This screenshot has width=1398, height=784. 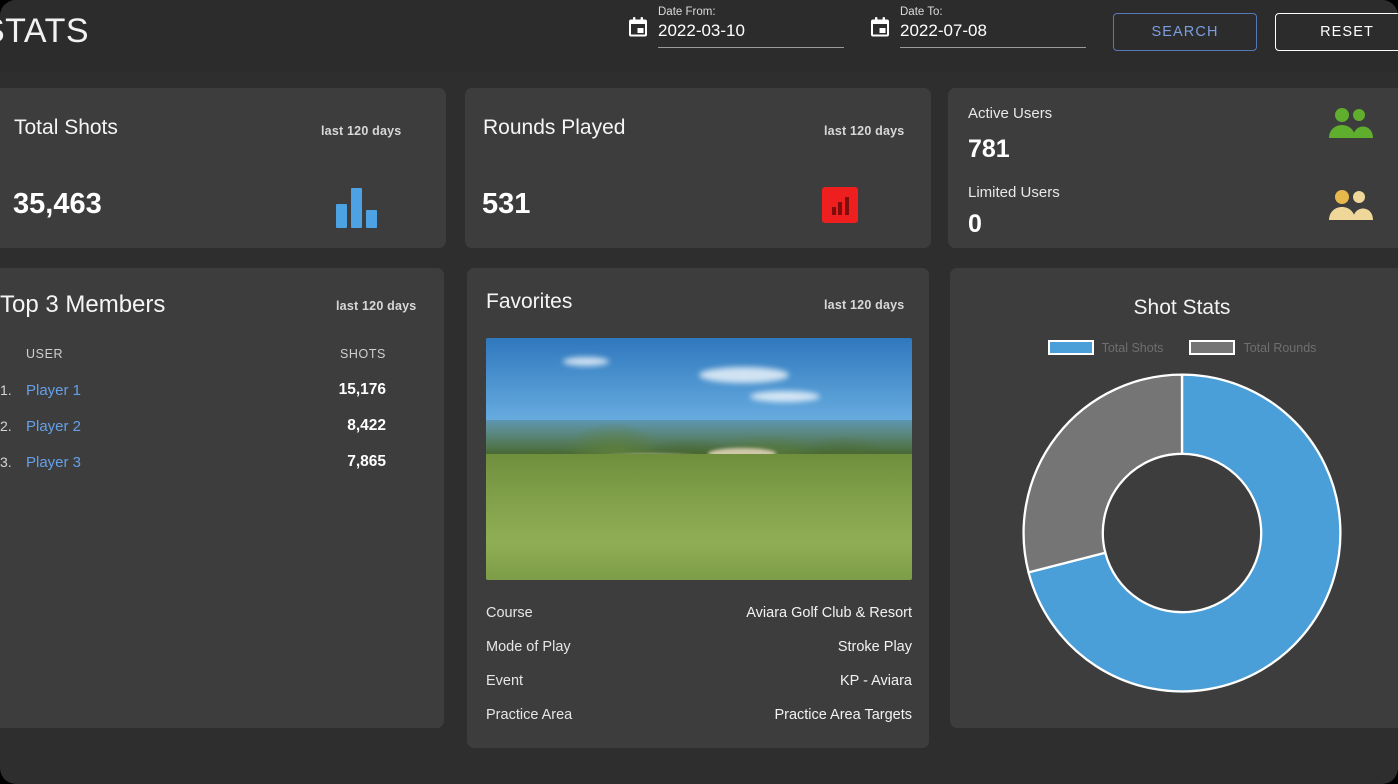 What do you see at coordinates (975, 224) in the screenshot?
I see `limited-users-value: 0` at bounding box center [975, 224].